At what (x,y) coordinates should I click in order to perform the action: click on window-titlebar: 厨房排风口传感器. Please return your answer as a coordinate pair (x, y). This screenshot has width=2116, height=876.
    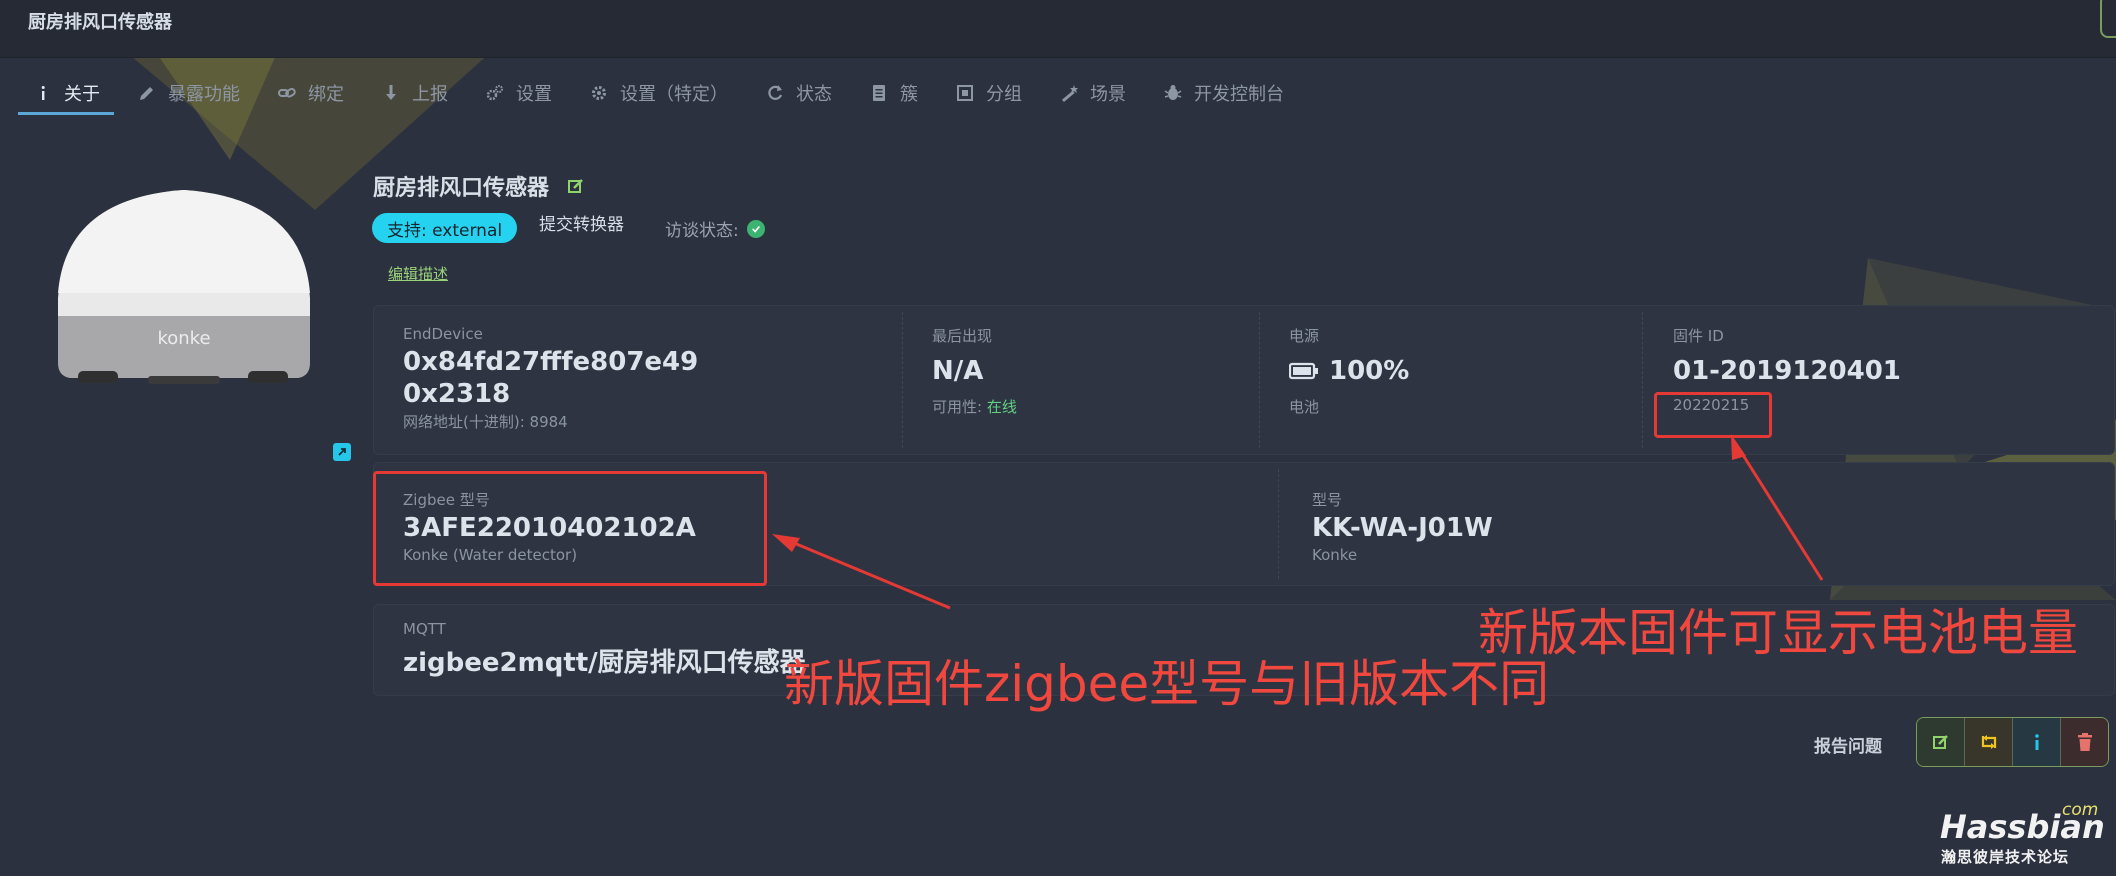
    Looking at the image, I should click on (1058, 29).